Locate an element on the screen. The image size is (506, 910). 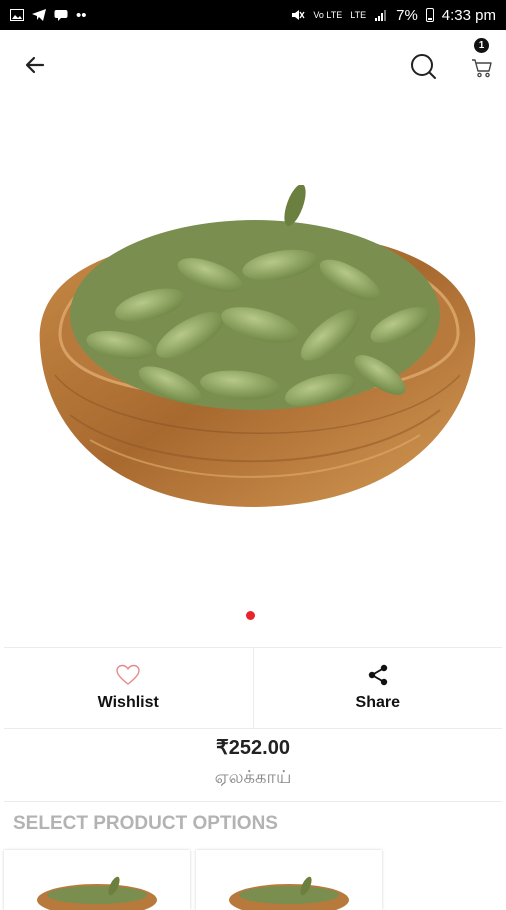
wishlist-label: Wishlist is located at coordinates (128, 702).